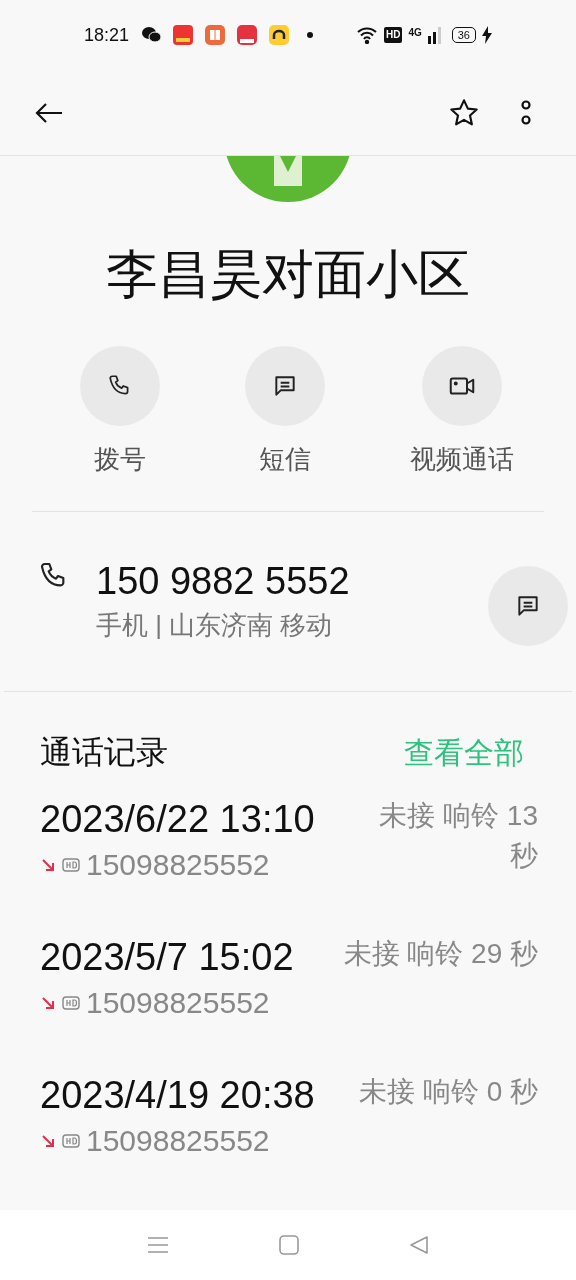 The image size is (576, 1280). I want to click on back-arrow-icon, so click(49, 112).